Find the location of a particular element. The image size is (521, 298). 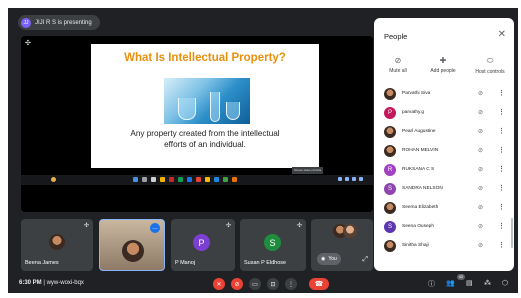

system-tray is located at coordinates (350, 179).